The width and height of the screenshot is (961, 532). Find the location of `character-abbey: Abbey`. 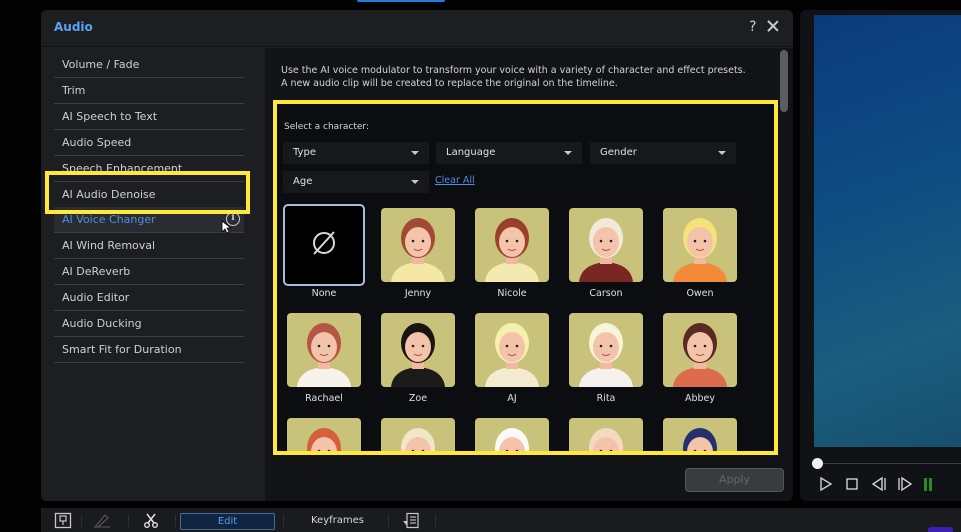

character-abbey: Abbey is located at coordinates (700, 359).